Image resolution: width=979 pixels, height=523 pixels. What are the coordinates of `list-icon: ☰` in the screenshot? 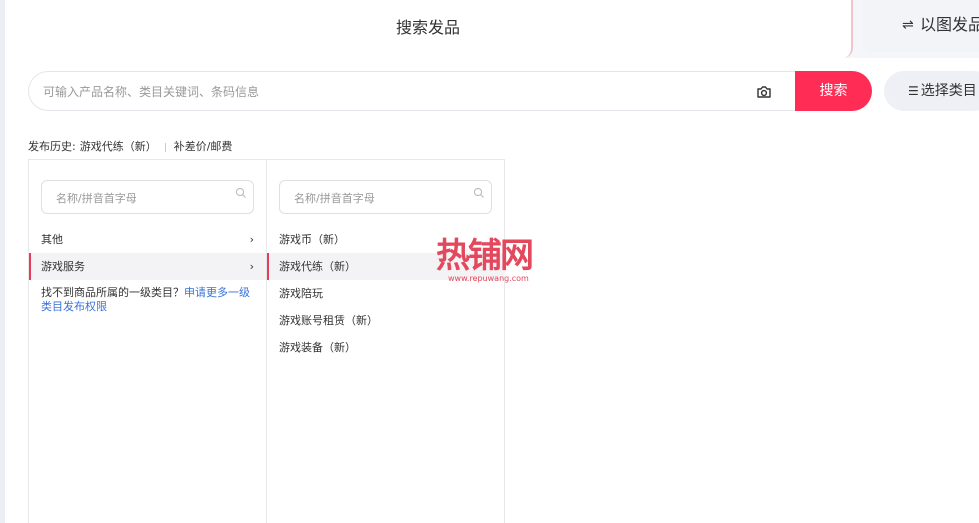 It's located at (913, 91).